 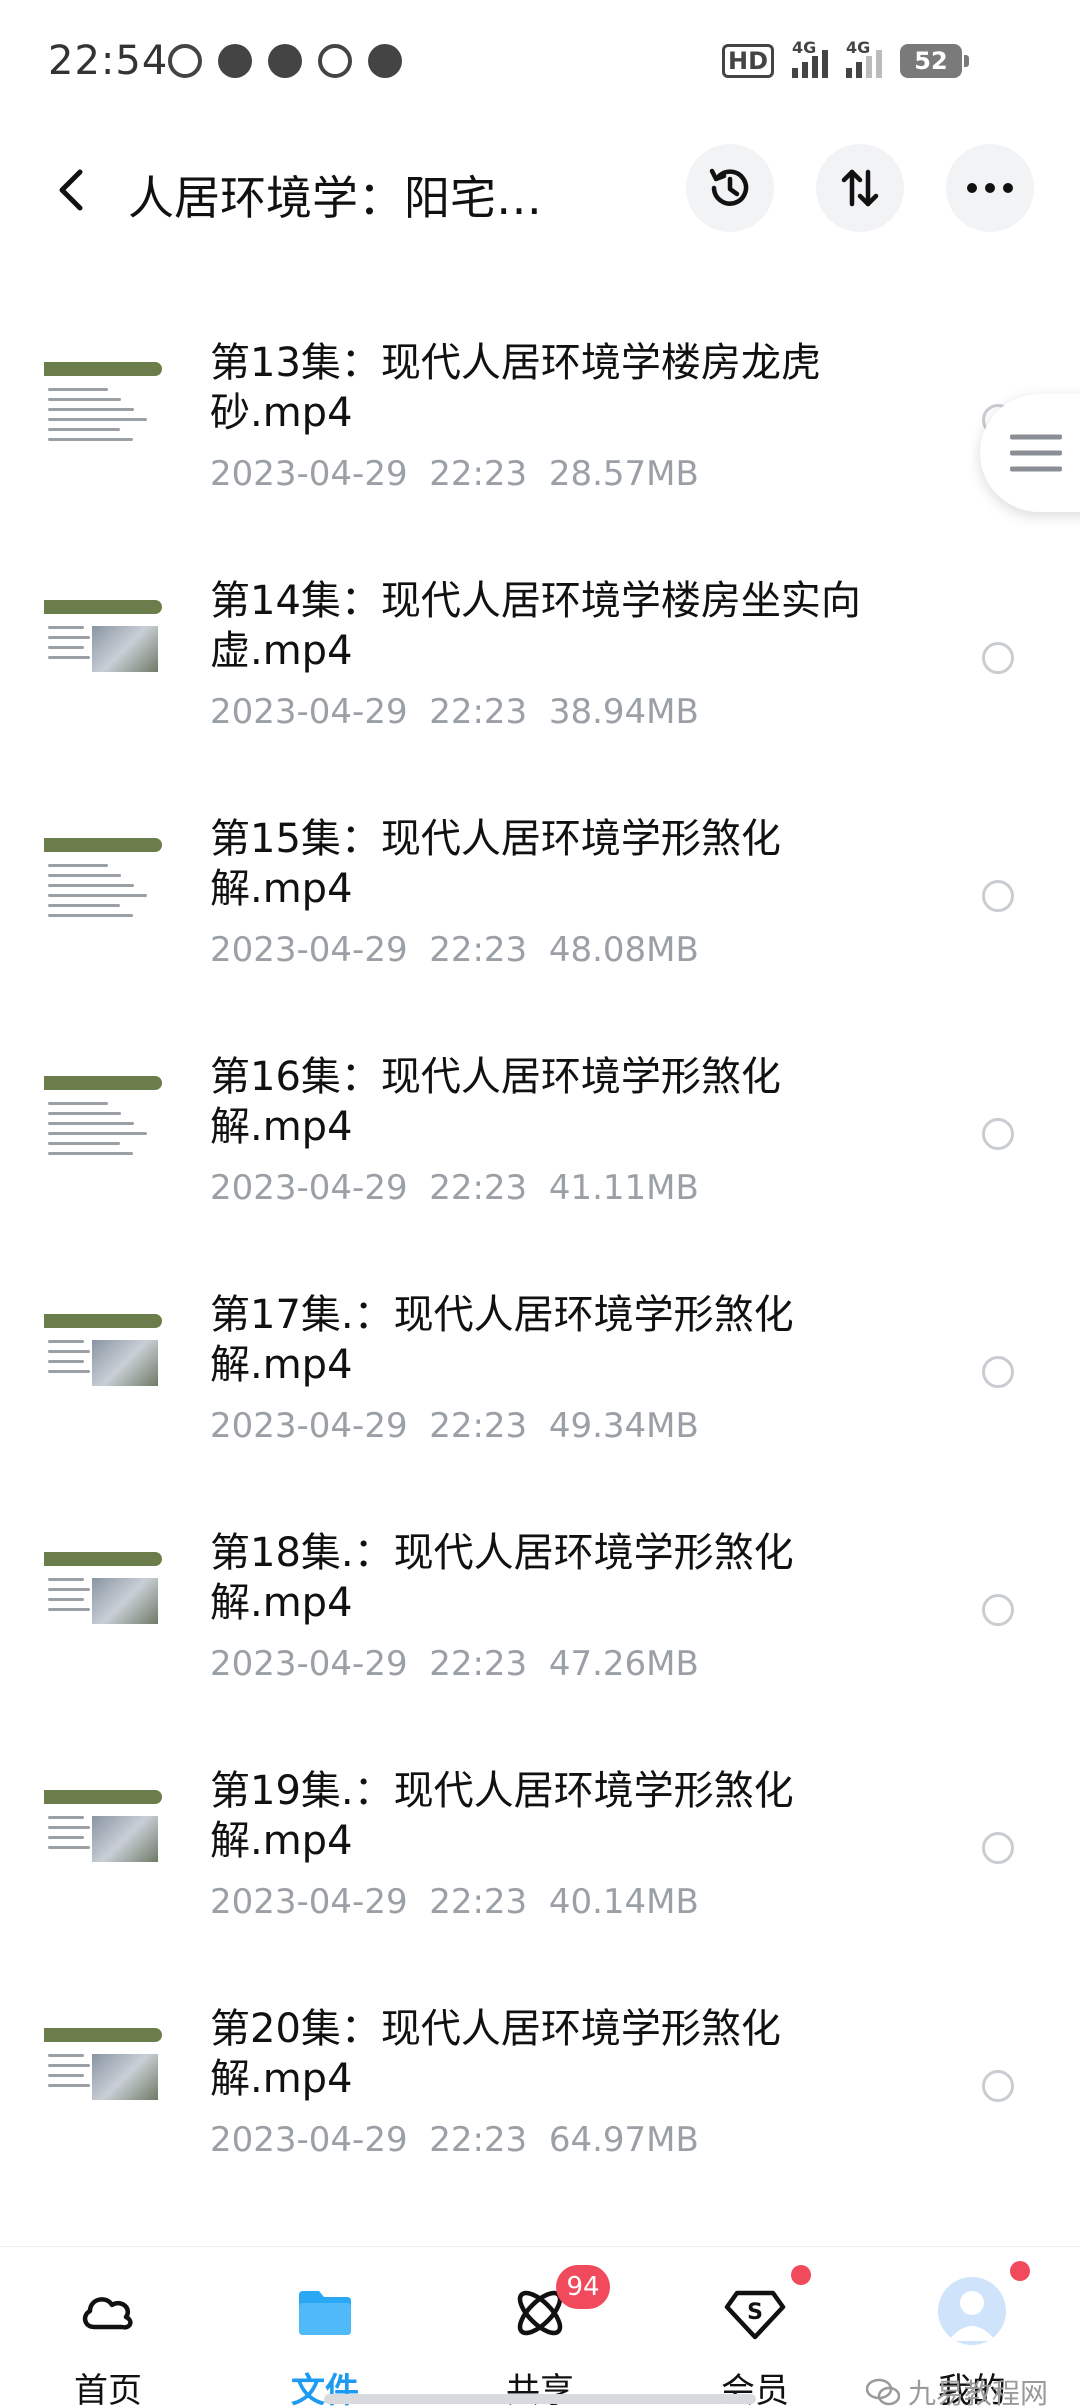 What do you see at coordinates (540, 63) in the screenshot?
I see `status-bar: 22:54 HD 4G 4G 52` at bounding box center [540, 63].